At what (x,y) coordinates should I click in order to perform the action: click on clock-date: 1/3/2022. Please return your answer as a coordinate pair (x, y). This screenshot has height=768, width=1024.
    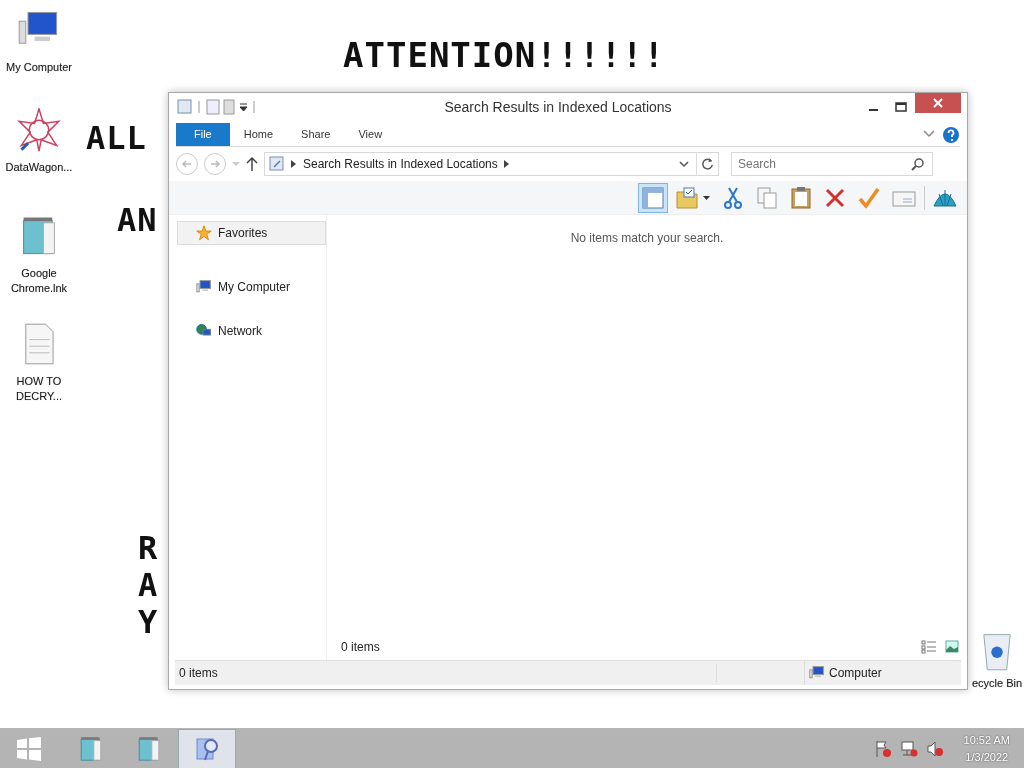
    Looking at the image, I should click on (987, 757).